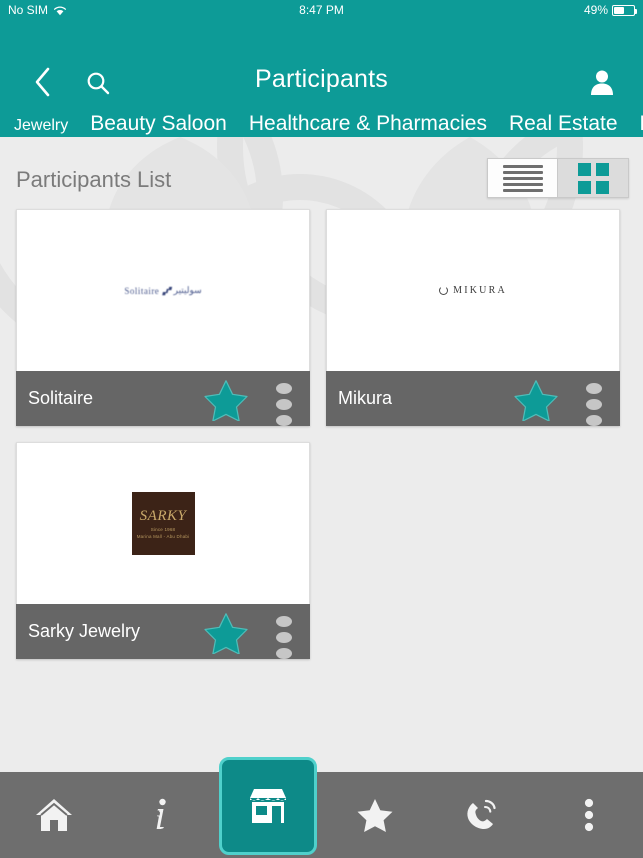 The width and height of the screenshot is (643, 858). What do you see at coordinates (84, 631) in the screenshot?
I see `participant-name: Sarky Jewelry` at bounding box center [84, 631].